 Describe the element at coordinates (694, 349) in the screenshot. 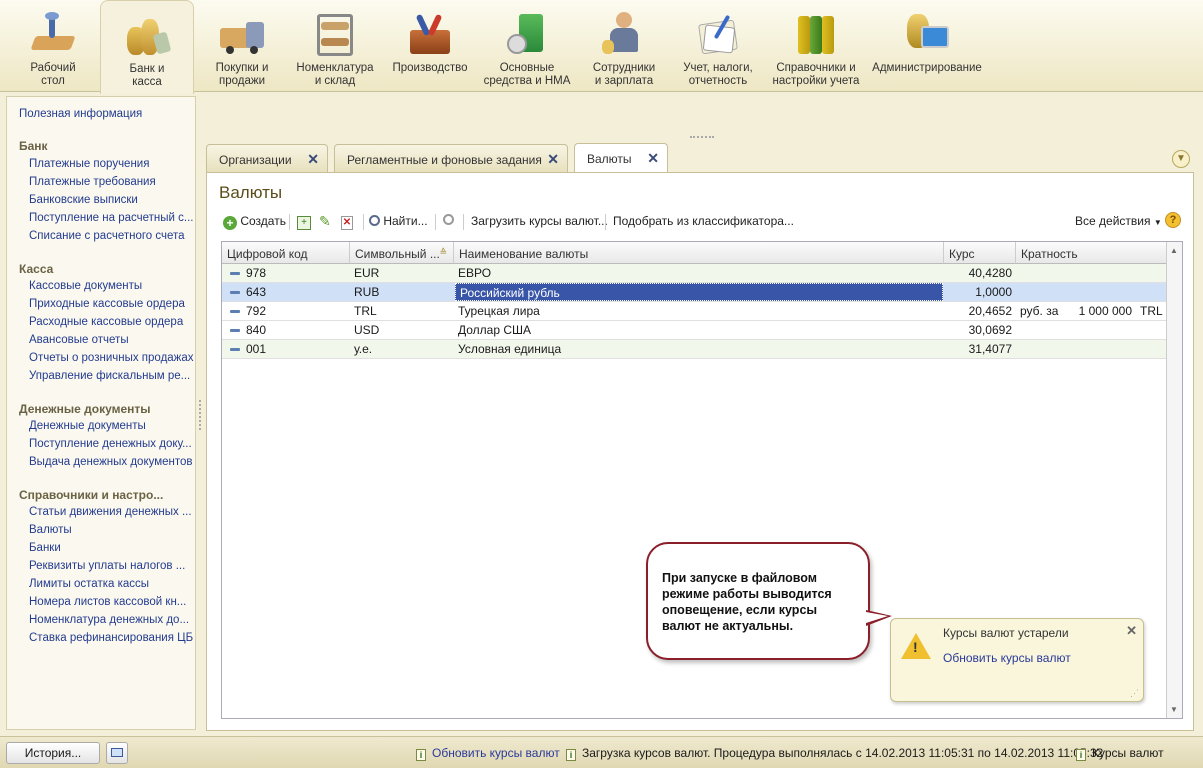

I see `table-row: 001 у.е. Условная единица 31,4077` at that location.